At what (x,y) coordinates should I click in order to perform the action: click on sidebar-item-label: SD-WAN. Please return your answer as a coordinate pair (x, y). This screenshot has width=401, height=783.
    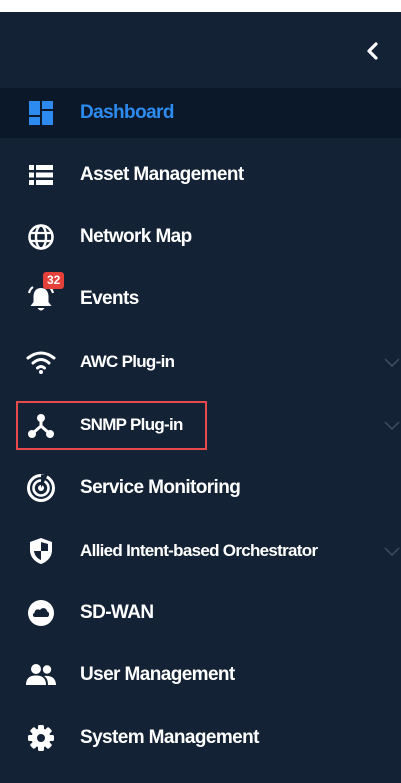
    Looking at the image, I should click on (117, 612).